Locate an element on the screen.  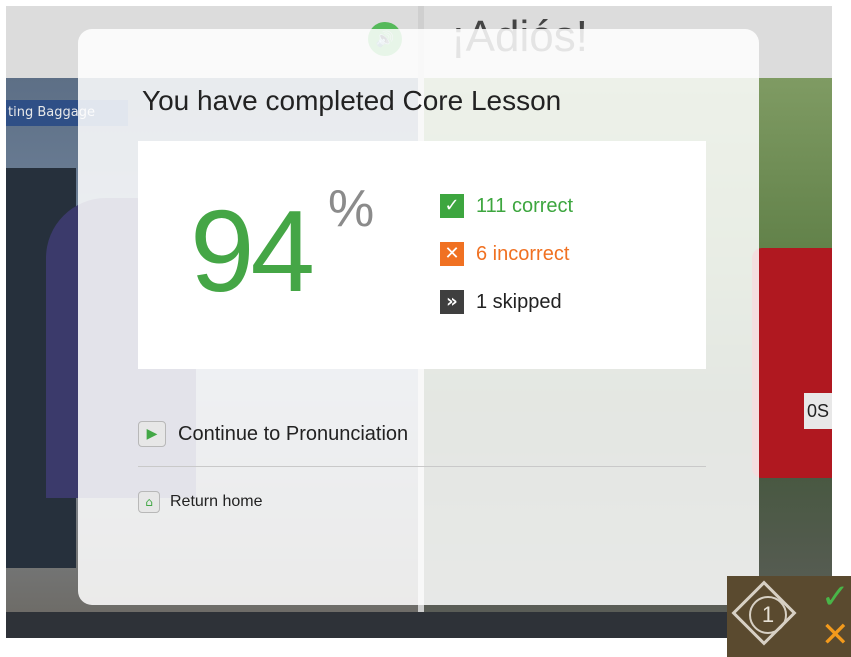
home-icon: ⌂ is located at coordinates (149, 502).